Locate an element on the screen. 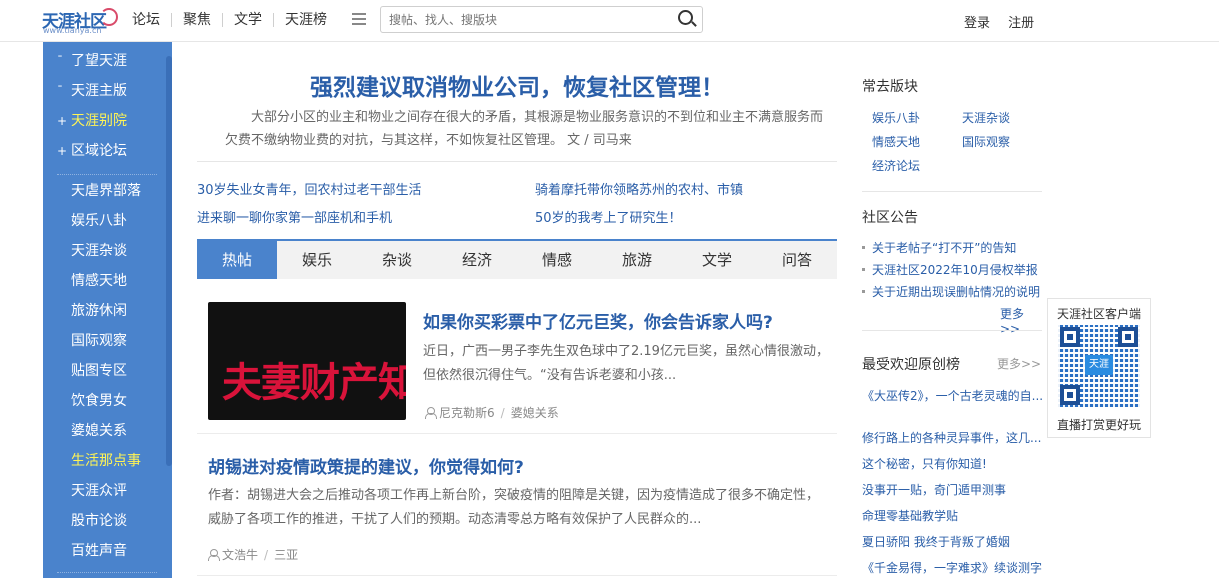  post-thumbnail: 夫妻财产知情权 is located at coordinates (307, 361).